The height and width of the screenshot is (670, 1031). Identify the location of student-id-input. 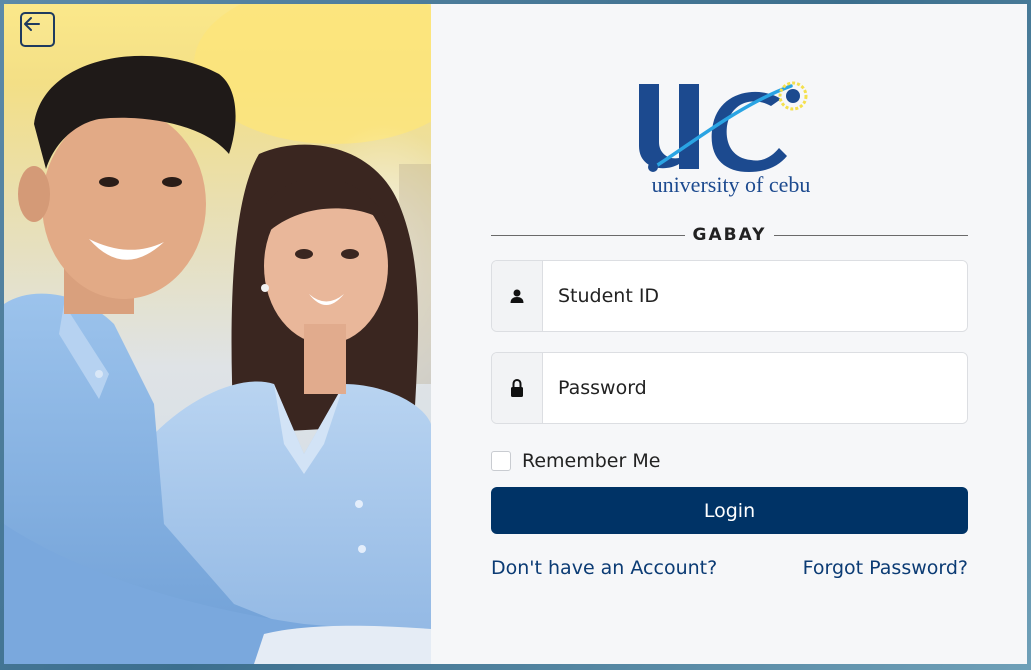
(755, 296).